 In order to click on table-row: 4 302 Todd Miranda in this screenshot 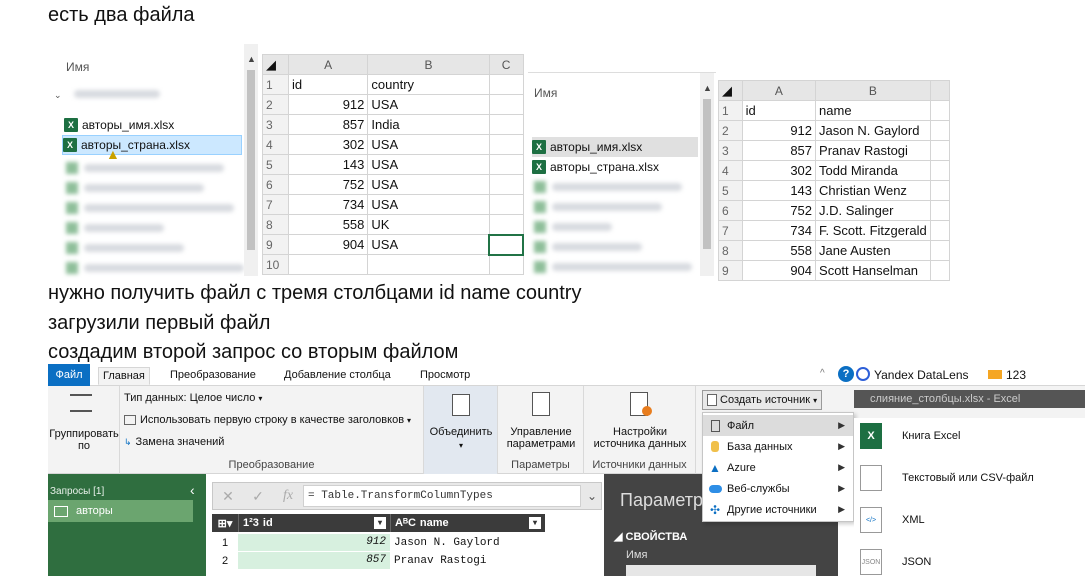, I will do `click(834, 170)`.